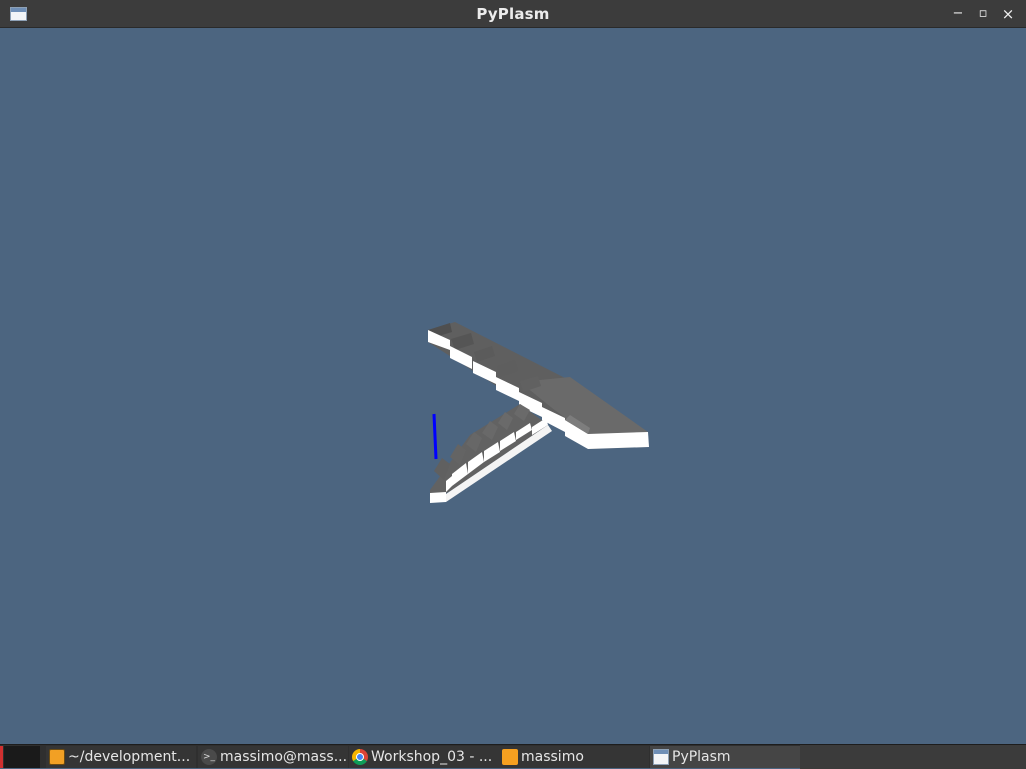 This screenshot has width=1026, height=769. Describe the element at coordinates (22, 757) in the screenshot. I see `workspace-switcher` at that location.